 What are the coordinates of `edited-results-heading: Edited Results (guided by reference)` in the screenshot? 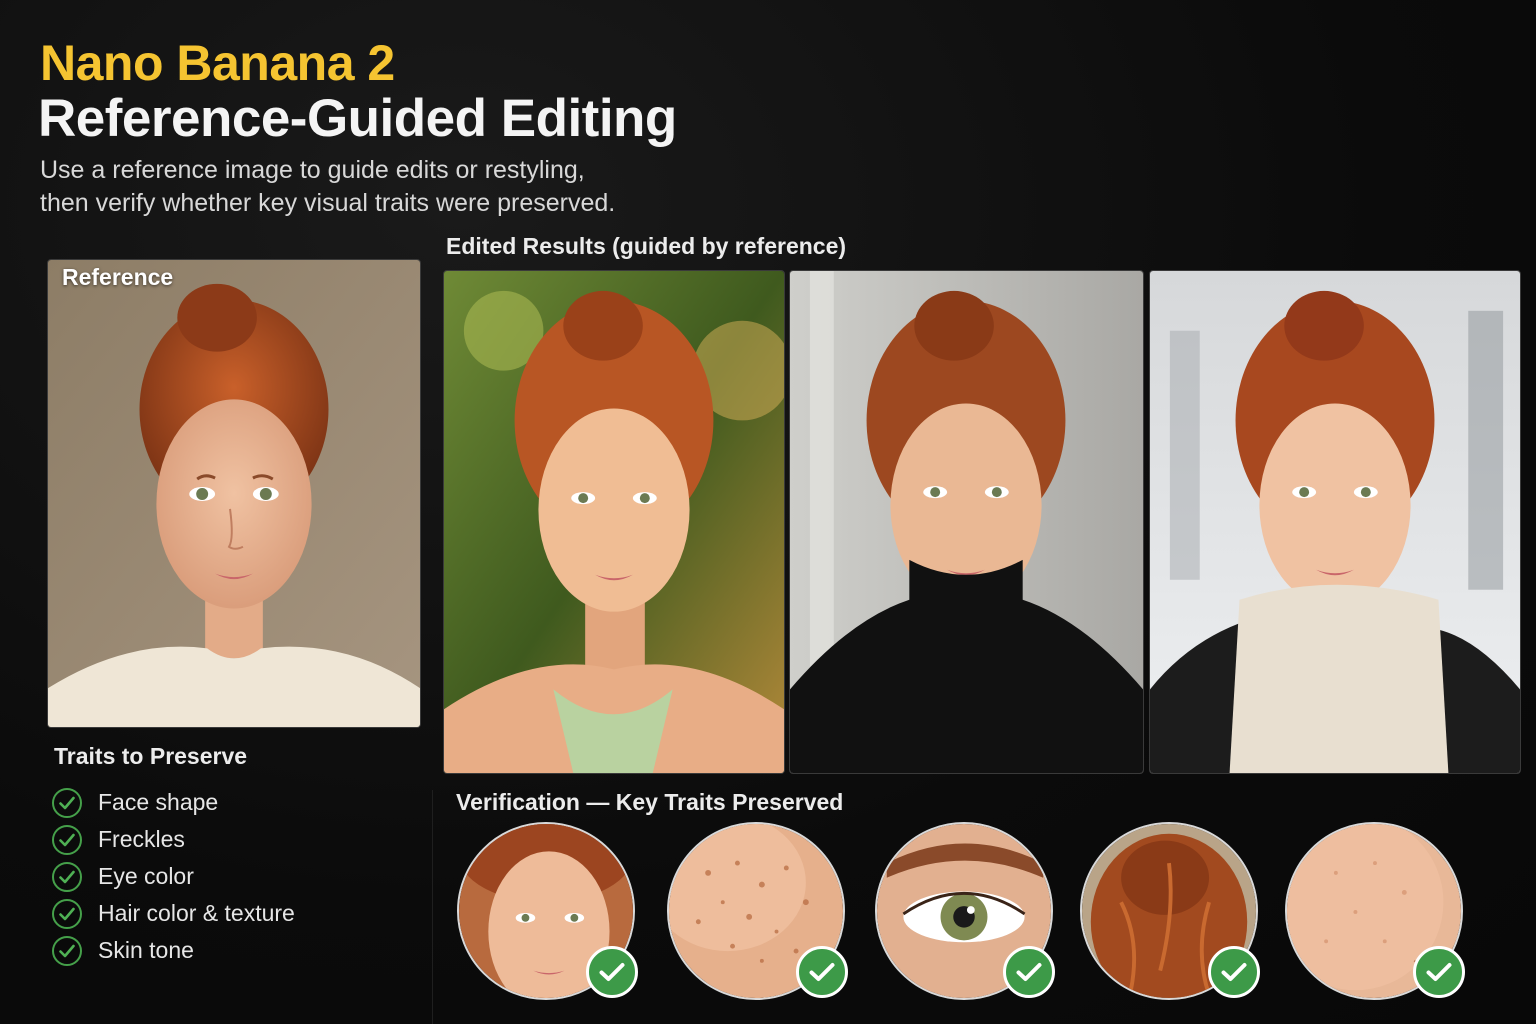 It's located at (646, 246).